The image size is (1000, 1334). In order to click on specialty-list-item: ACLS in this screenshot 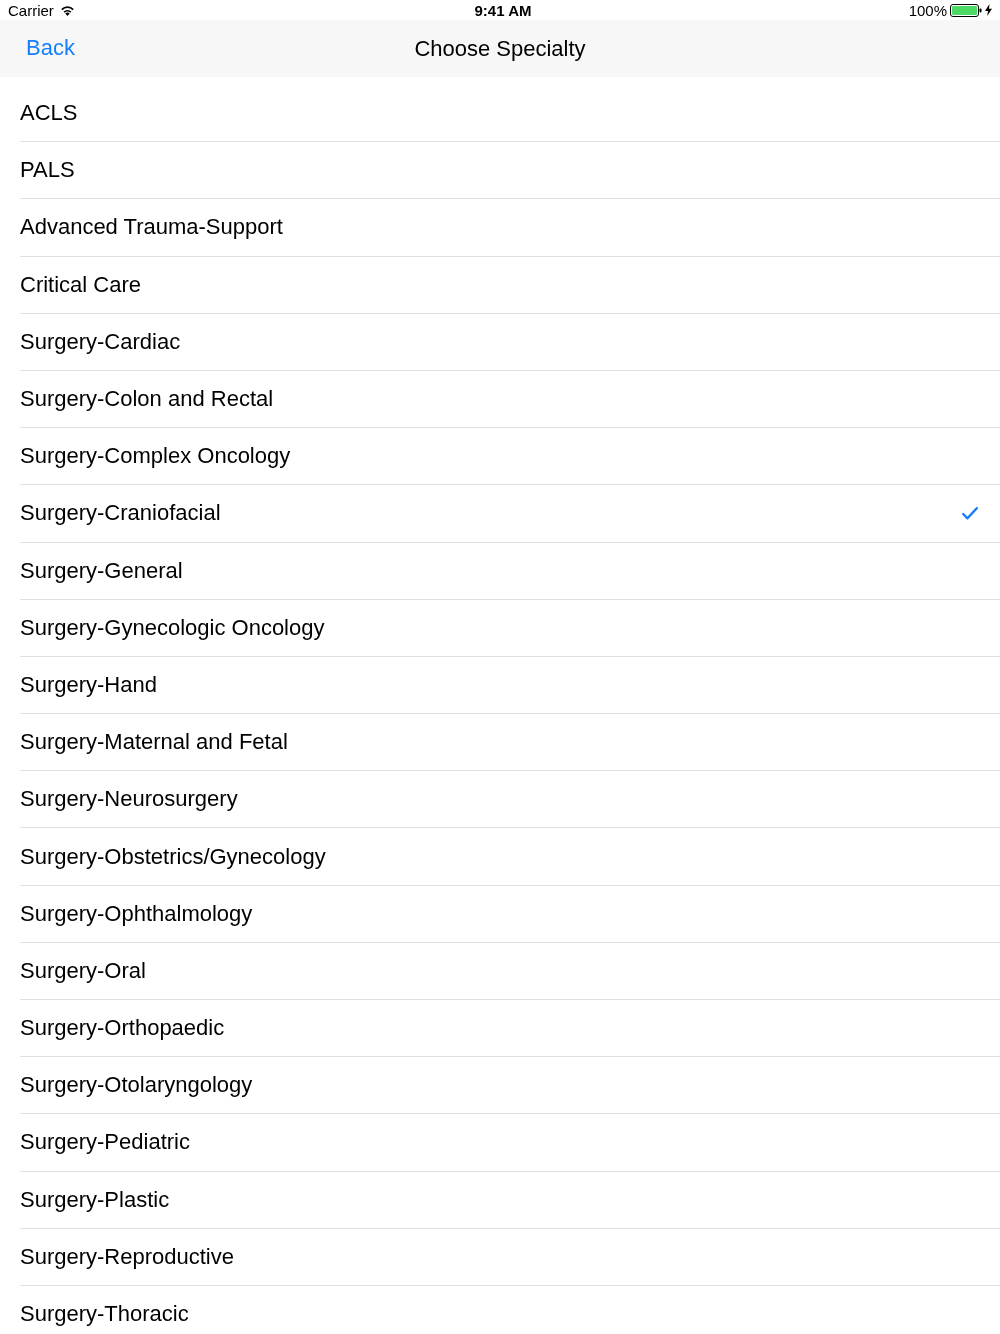, I will do `click(510, 114)`.